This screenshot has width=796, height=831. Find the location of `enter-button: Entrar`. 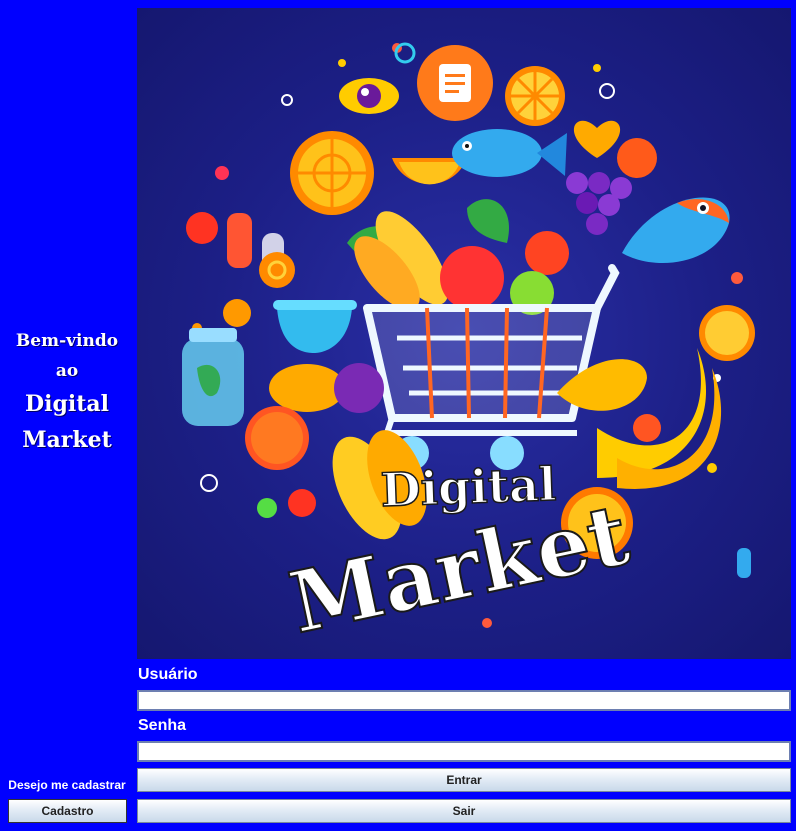

enter-button: Entrar is located at coordinates (464, 780).